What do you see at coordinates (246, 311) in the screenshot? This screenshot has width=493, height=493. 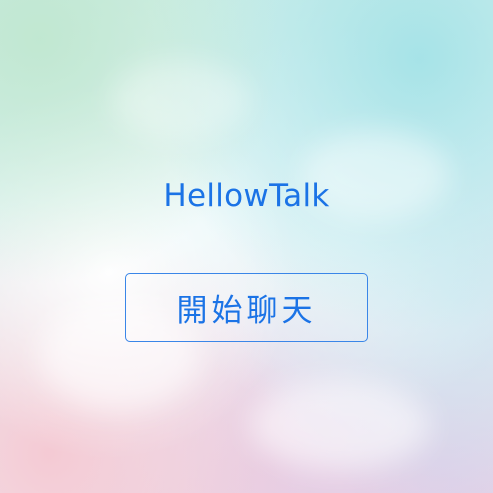 I see `start-chat-button-label: 開始聊天` at bounding box center [246, 311].